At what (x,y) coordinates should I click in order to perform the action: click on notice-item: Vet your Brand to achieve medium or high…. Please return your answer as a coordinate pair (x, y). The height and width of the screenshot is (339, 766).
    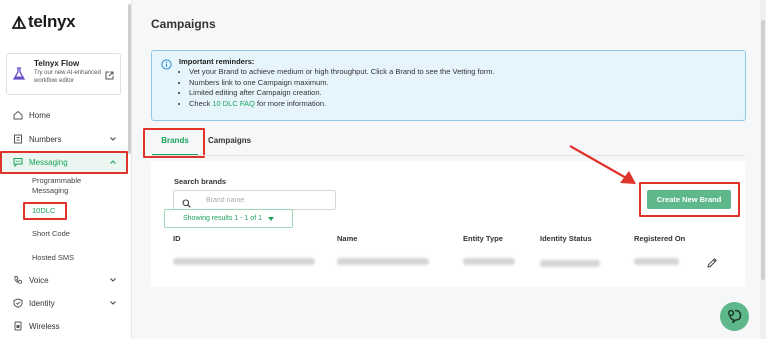
    Looking at the image, I should click on (342, 72).